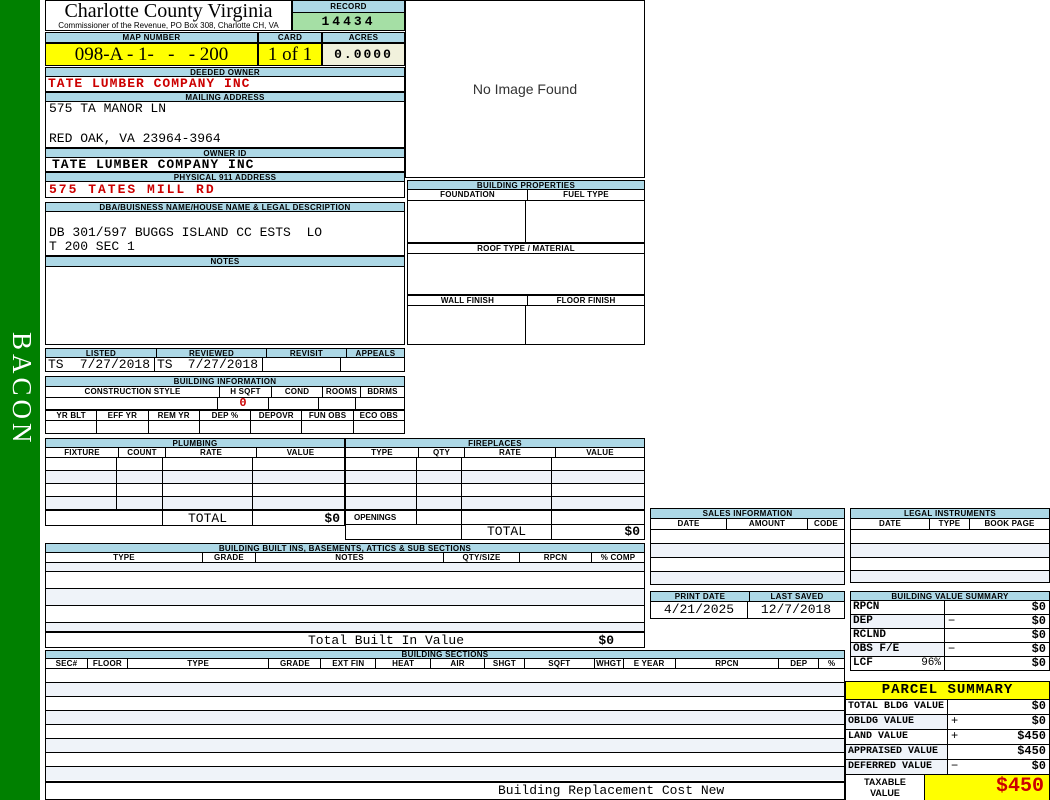  I want to click on appeals-label: APPEALS, so click(376, 353).